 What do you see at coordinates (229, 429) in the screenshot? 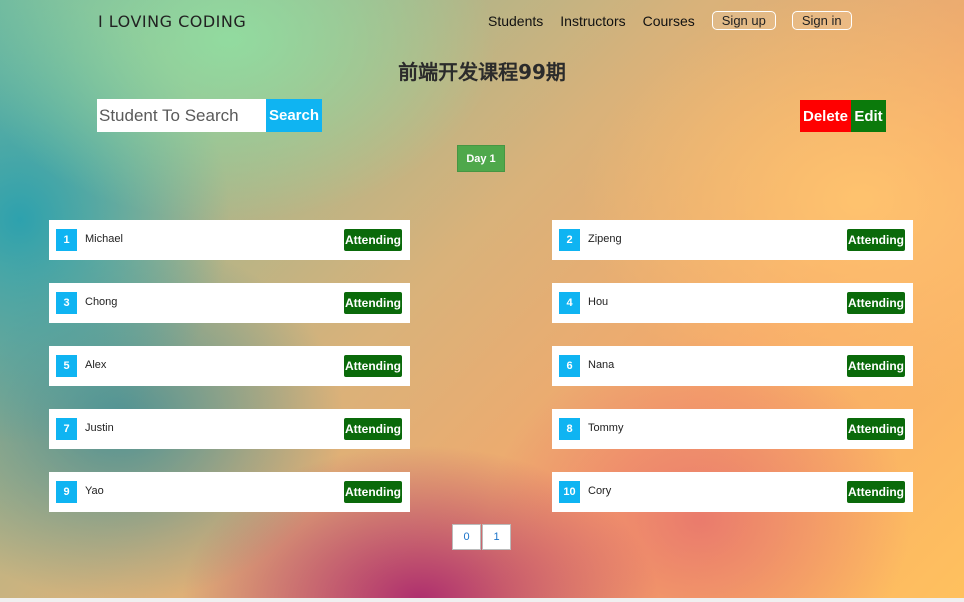
I see `student-card: 7 Justin Attending` at bounding box center [229, 429].